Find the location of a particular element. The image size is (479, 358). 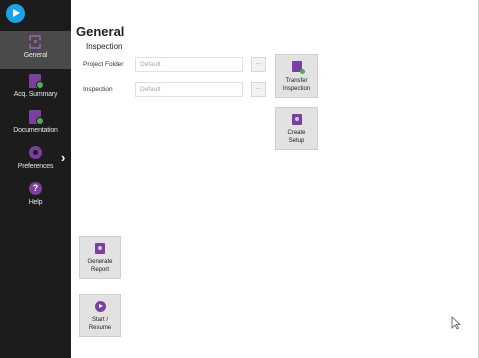

sidebar-item-label: Acq. Summary is located at coordinates (35, 94).